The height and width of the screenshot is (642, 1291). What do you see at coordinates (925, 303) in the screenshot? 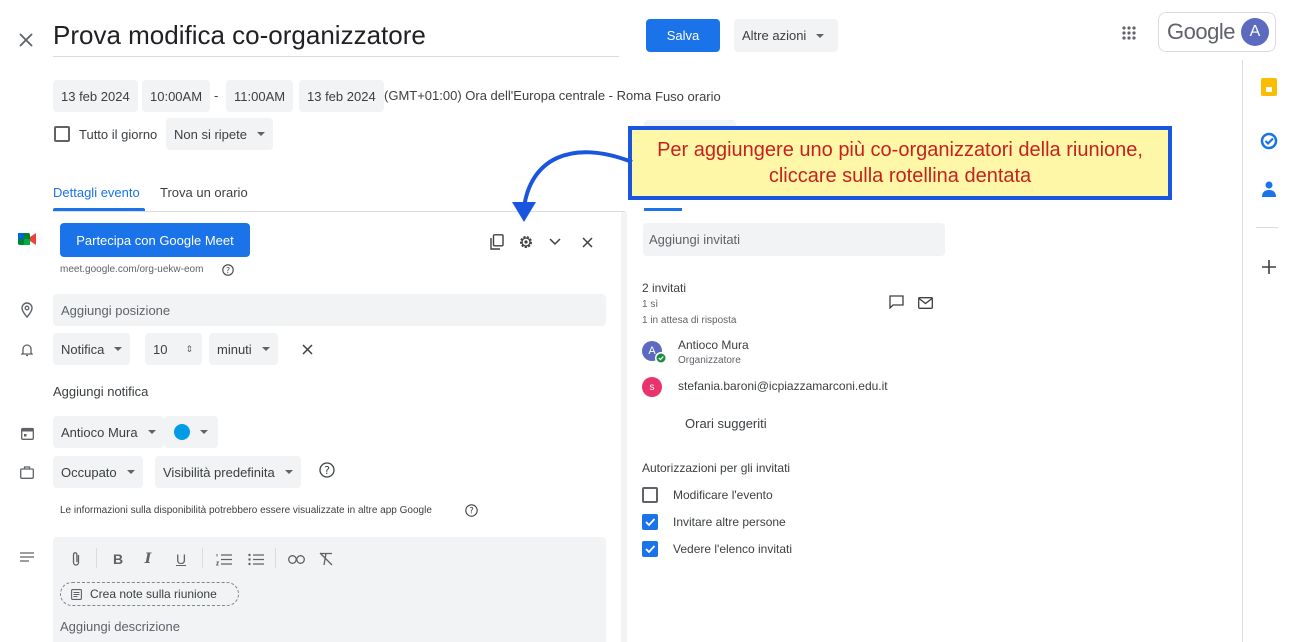
I see `email-icon` at bounding box center [925, 303].